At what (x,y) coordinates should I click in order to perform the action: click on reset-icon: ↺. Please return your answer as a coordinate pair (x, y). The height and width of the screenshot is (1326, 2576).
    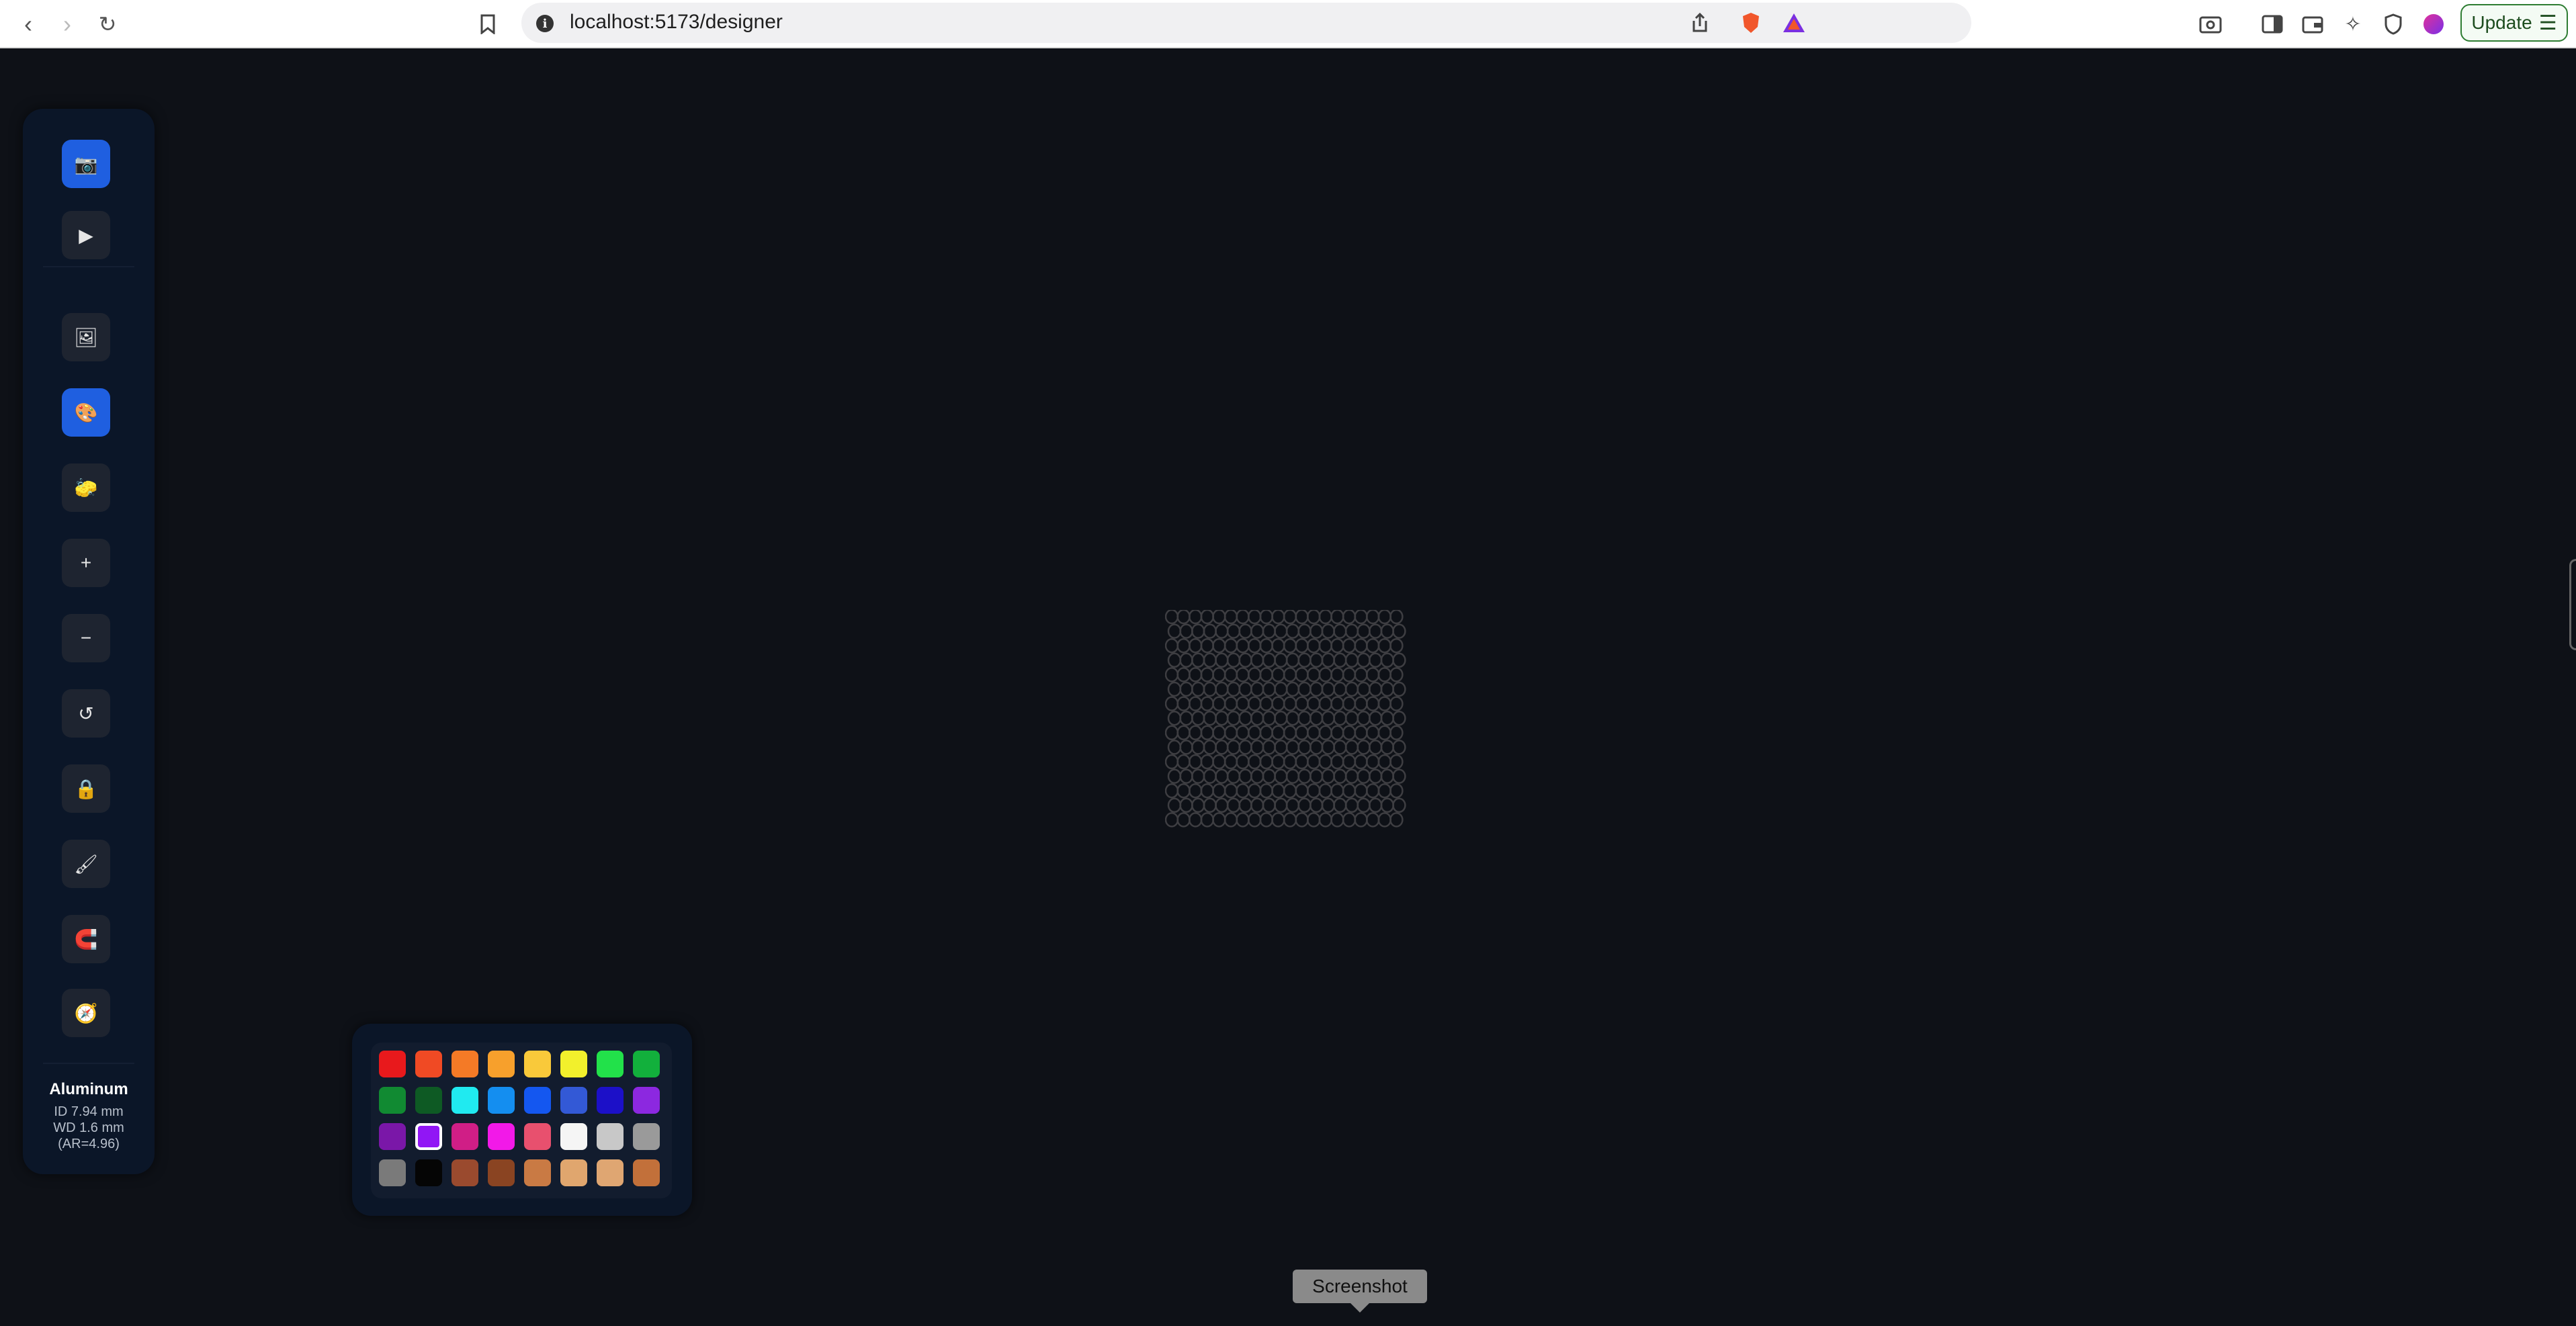
    Looking at the image, I should click on (86, 713).